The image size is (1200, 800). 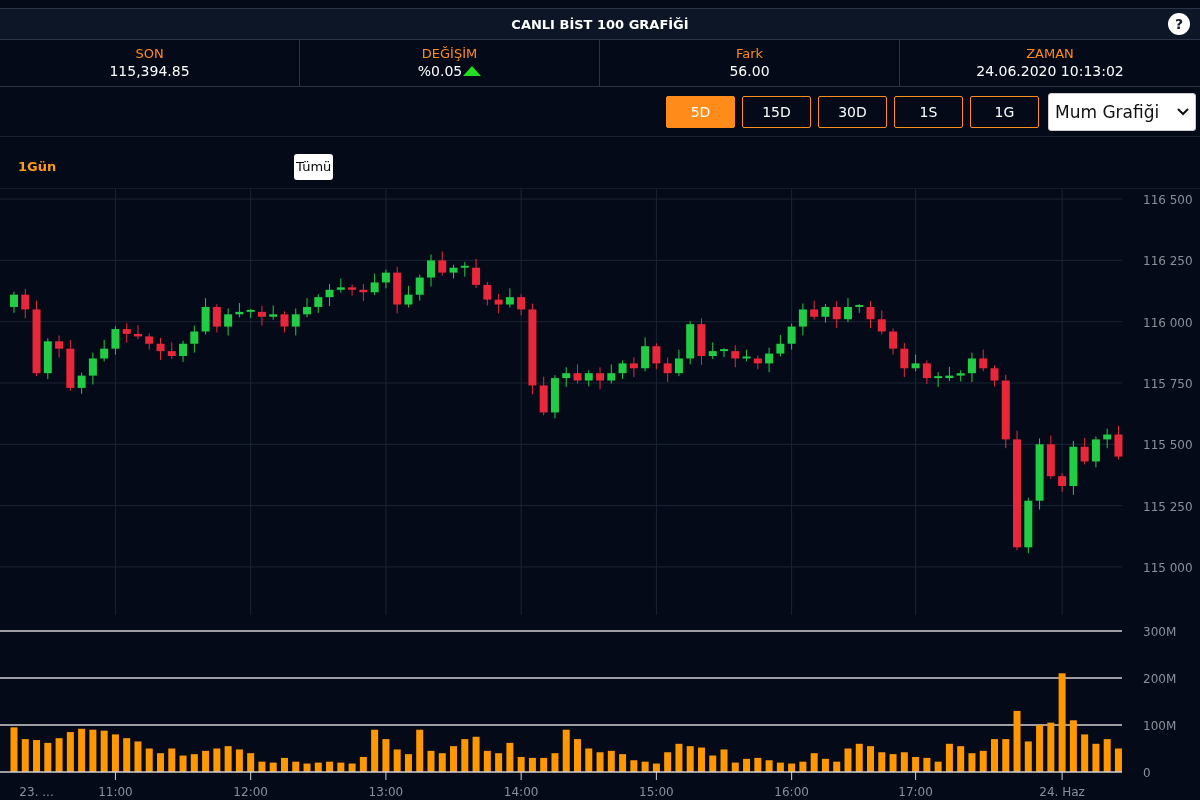 I want to click on price-axis-label: 115 000, so click(x=1168, y=567).